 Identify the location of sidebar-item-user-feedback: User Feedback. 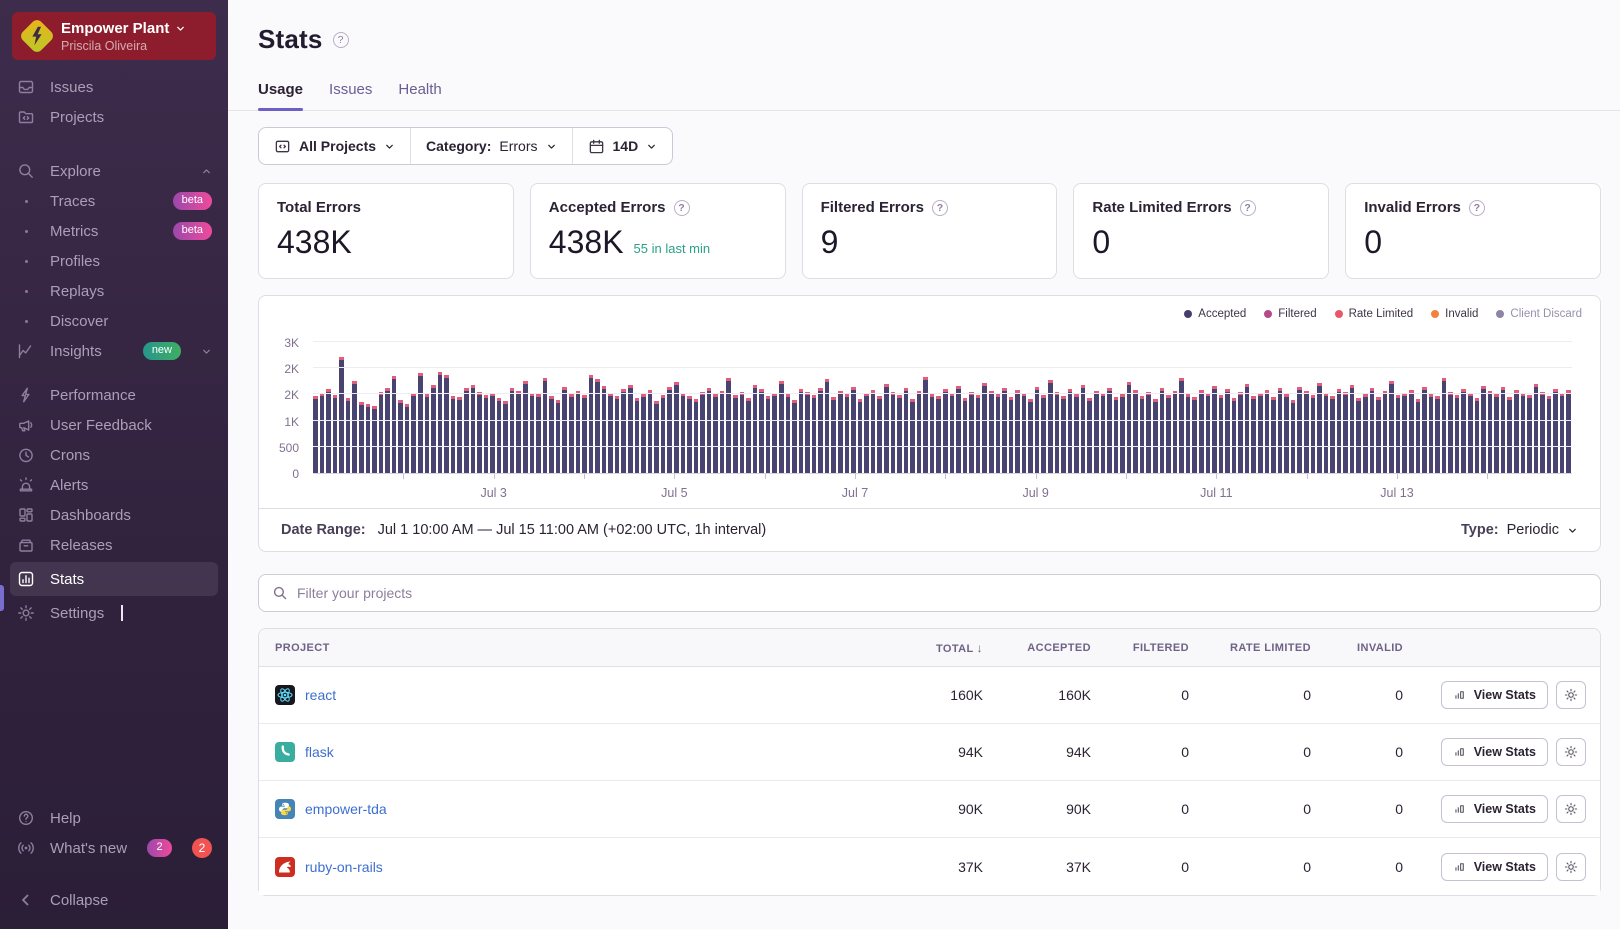
(114, 425).